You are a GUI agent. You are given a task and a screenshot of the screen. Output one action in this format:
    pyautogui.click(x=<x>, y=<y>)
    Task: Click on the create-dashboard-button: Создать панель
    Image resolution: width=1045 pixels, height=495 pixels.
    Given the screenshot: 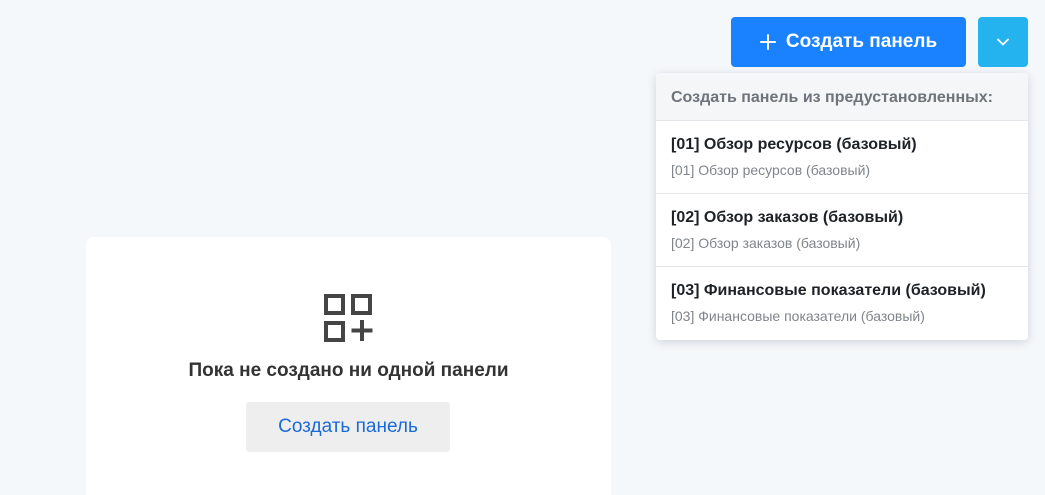 What is the action you would take?
    pyautogui.click(x=848, y=42)
    